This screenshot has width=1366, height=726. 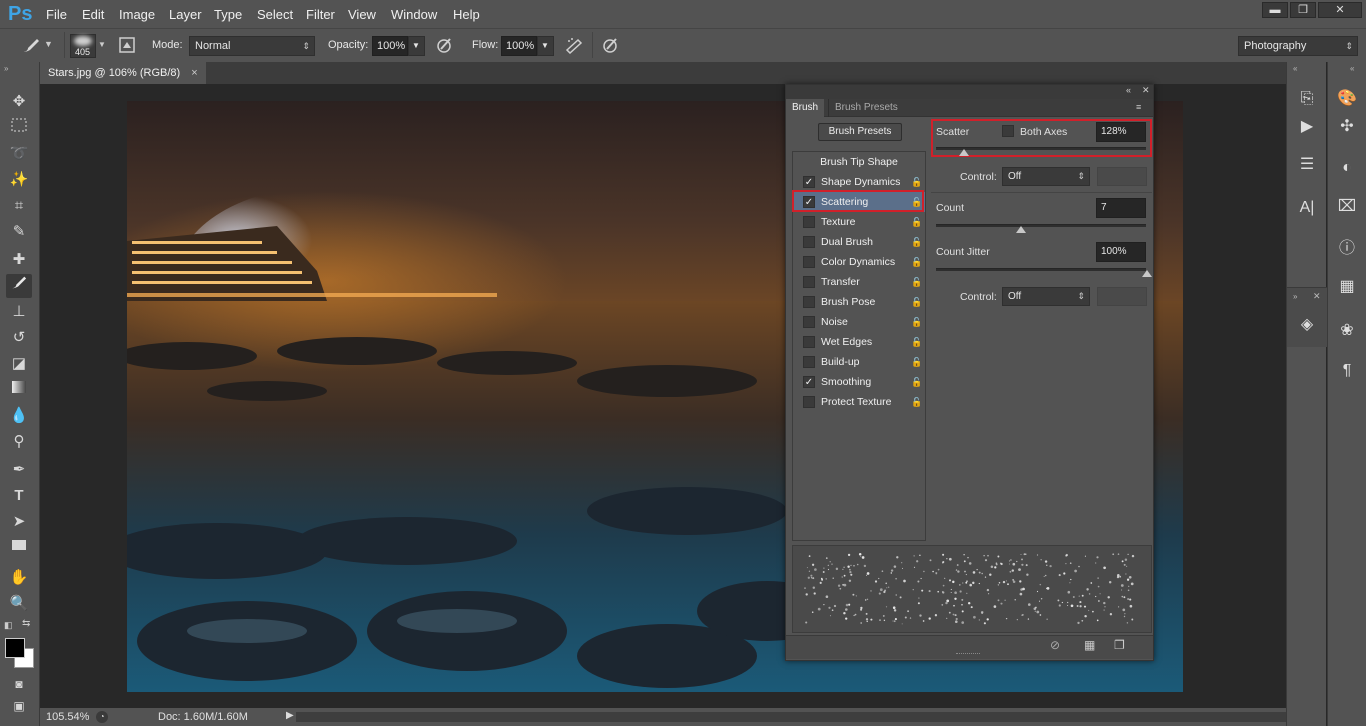 I want to click on pressure-size-icon, so click(x=611, y=46).